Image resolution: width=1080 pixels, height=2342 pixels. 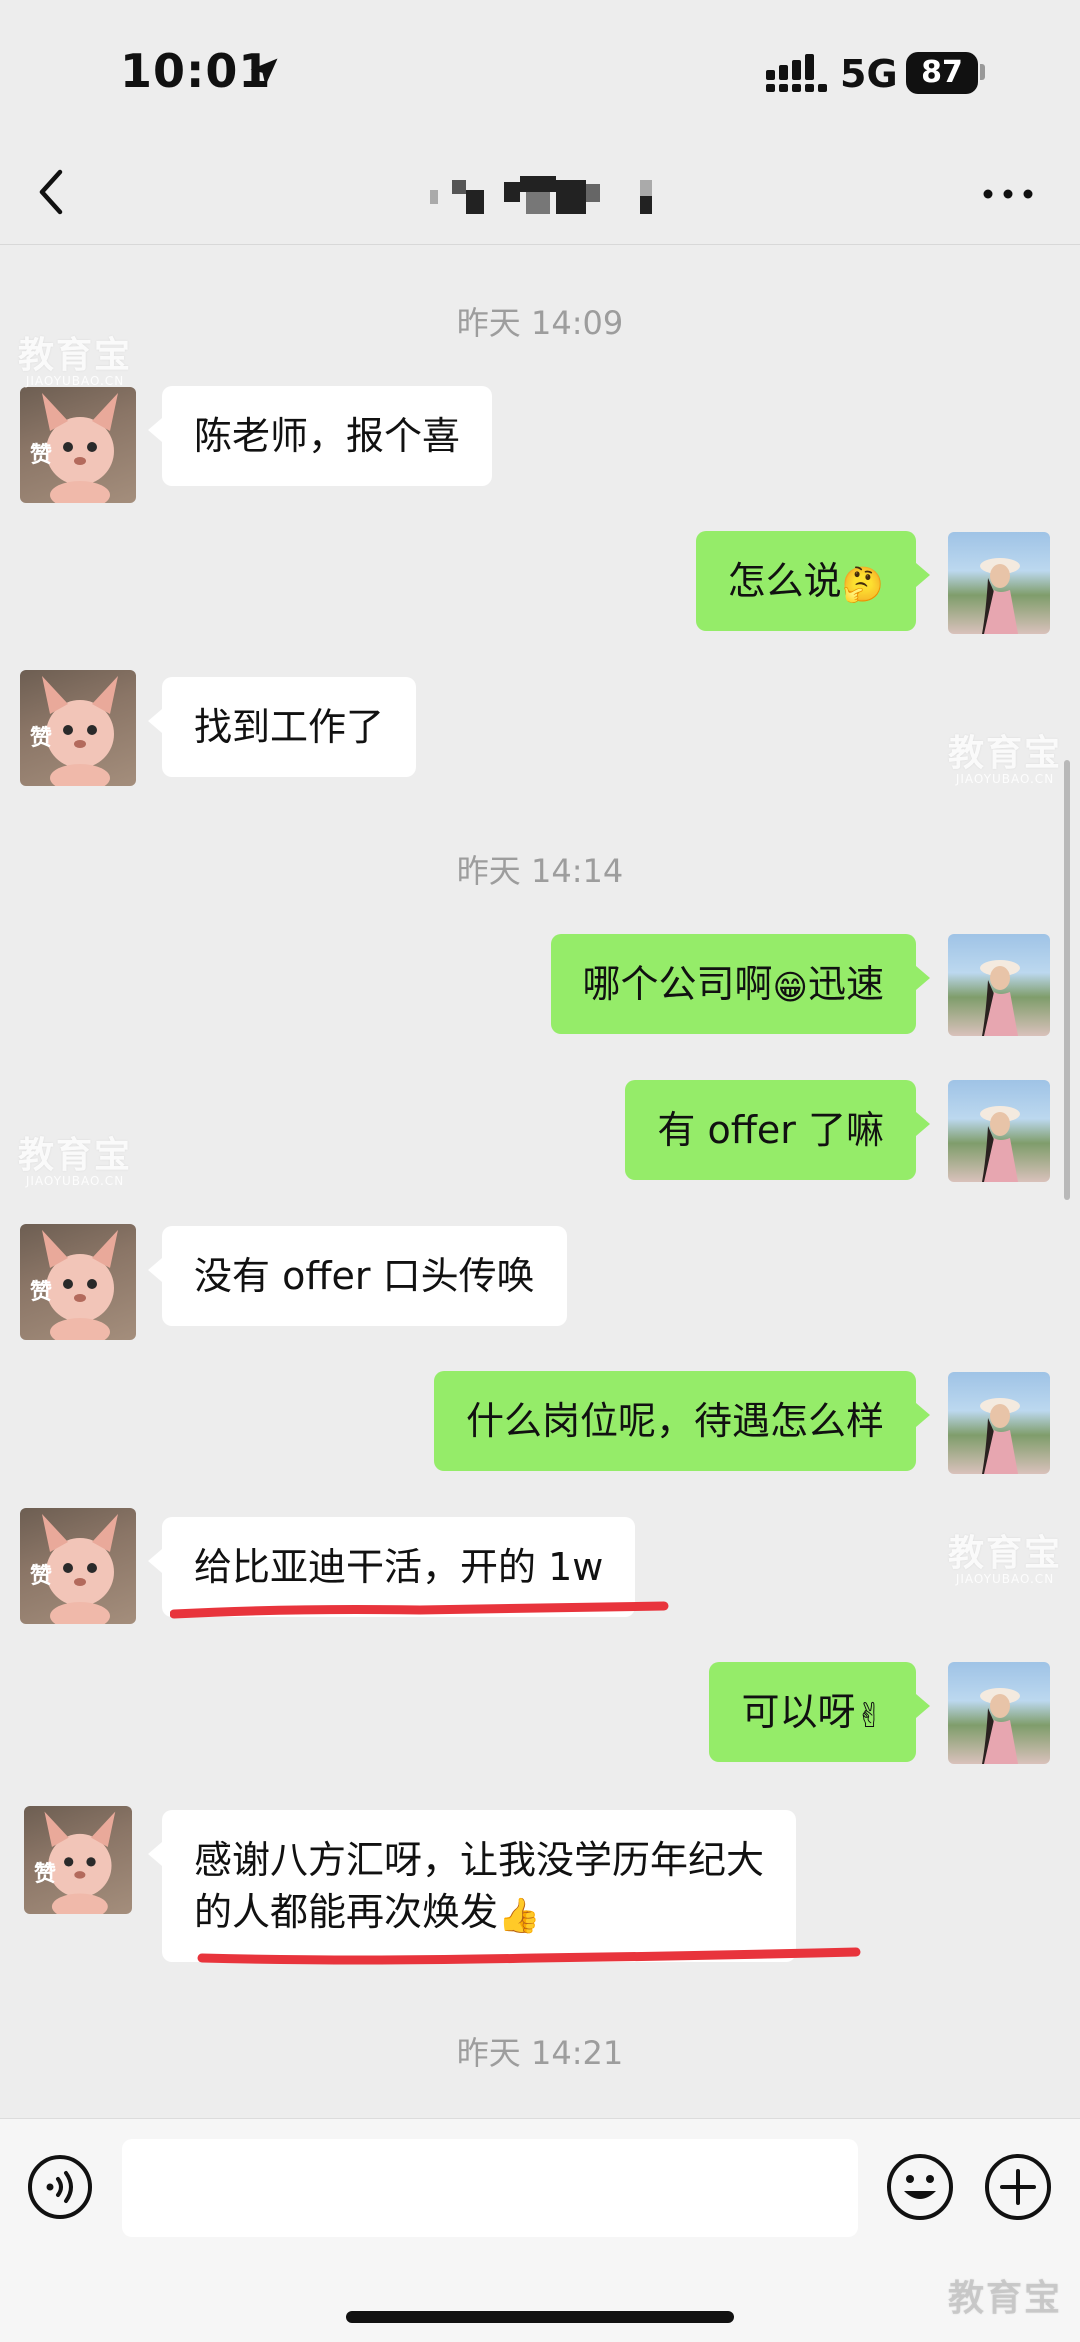 I want to click on message-text: 给比亚迪干活，开的 1w, so click(x=399, y=1567).